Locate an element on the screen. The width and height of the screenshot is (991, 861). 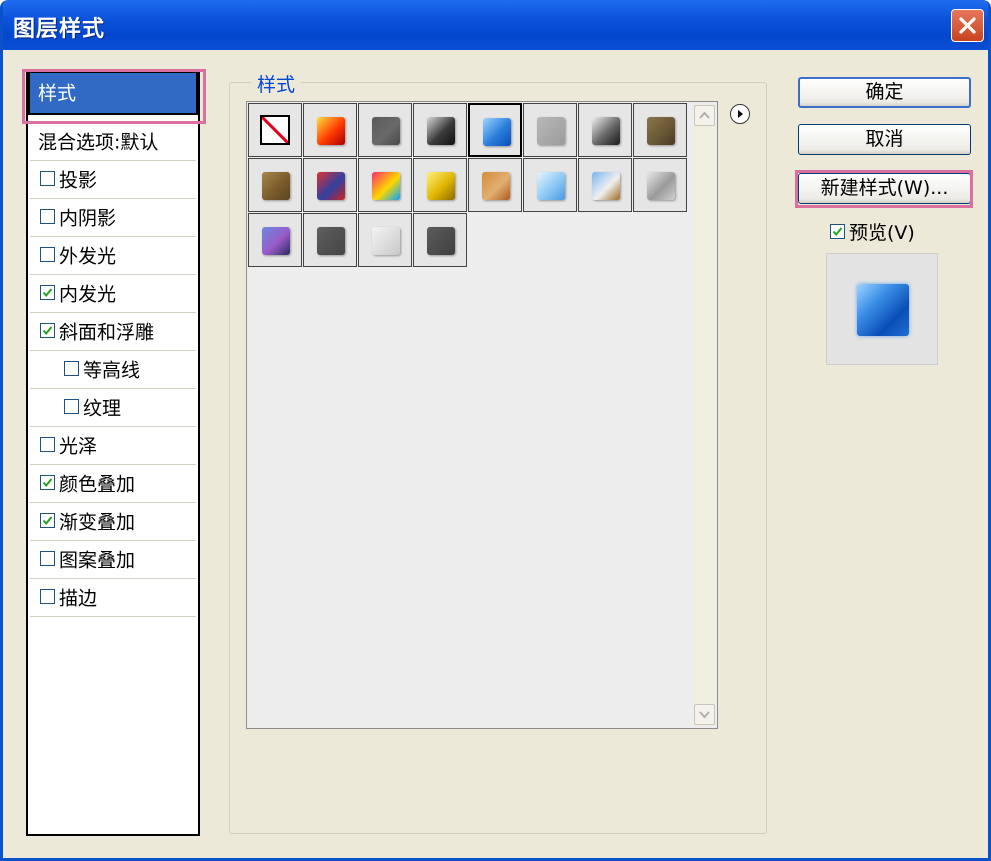
scroll-up-button is located at coordinates (704, 115).